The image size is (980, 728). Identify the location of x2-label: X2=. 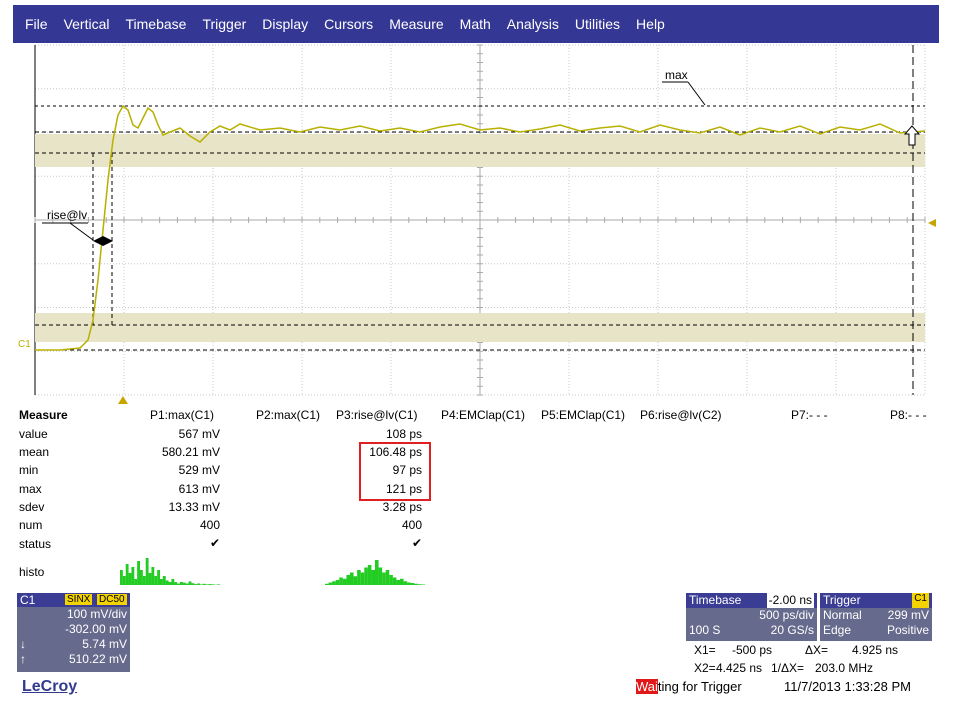
(705, 668).